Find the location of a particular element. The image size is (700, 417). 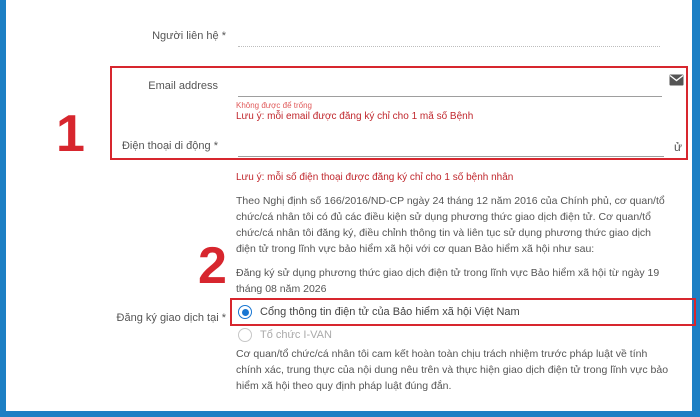

email-input is located at coordinates (450, 96).